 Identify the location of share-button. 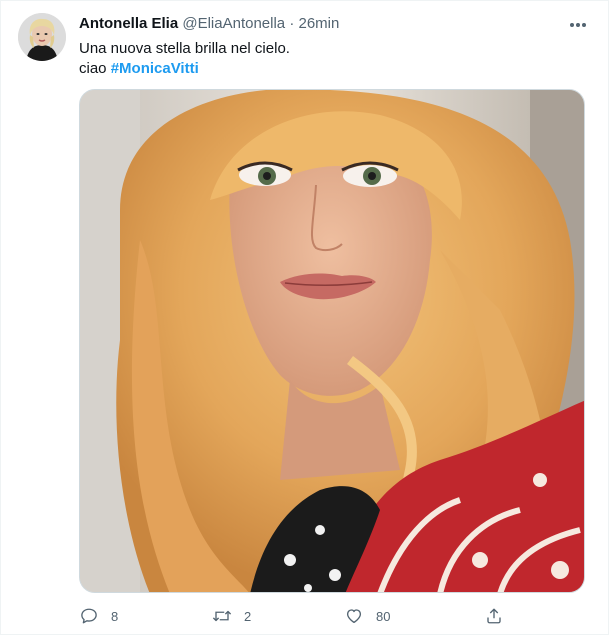
(494, 616).